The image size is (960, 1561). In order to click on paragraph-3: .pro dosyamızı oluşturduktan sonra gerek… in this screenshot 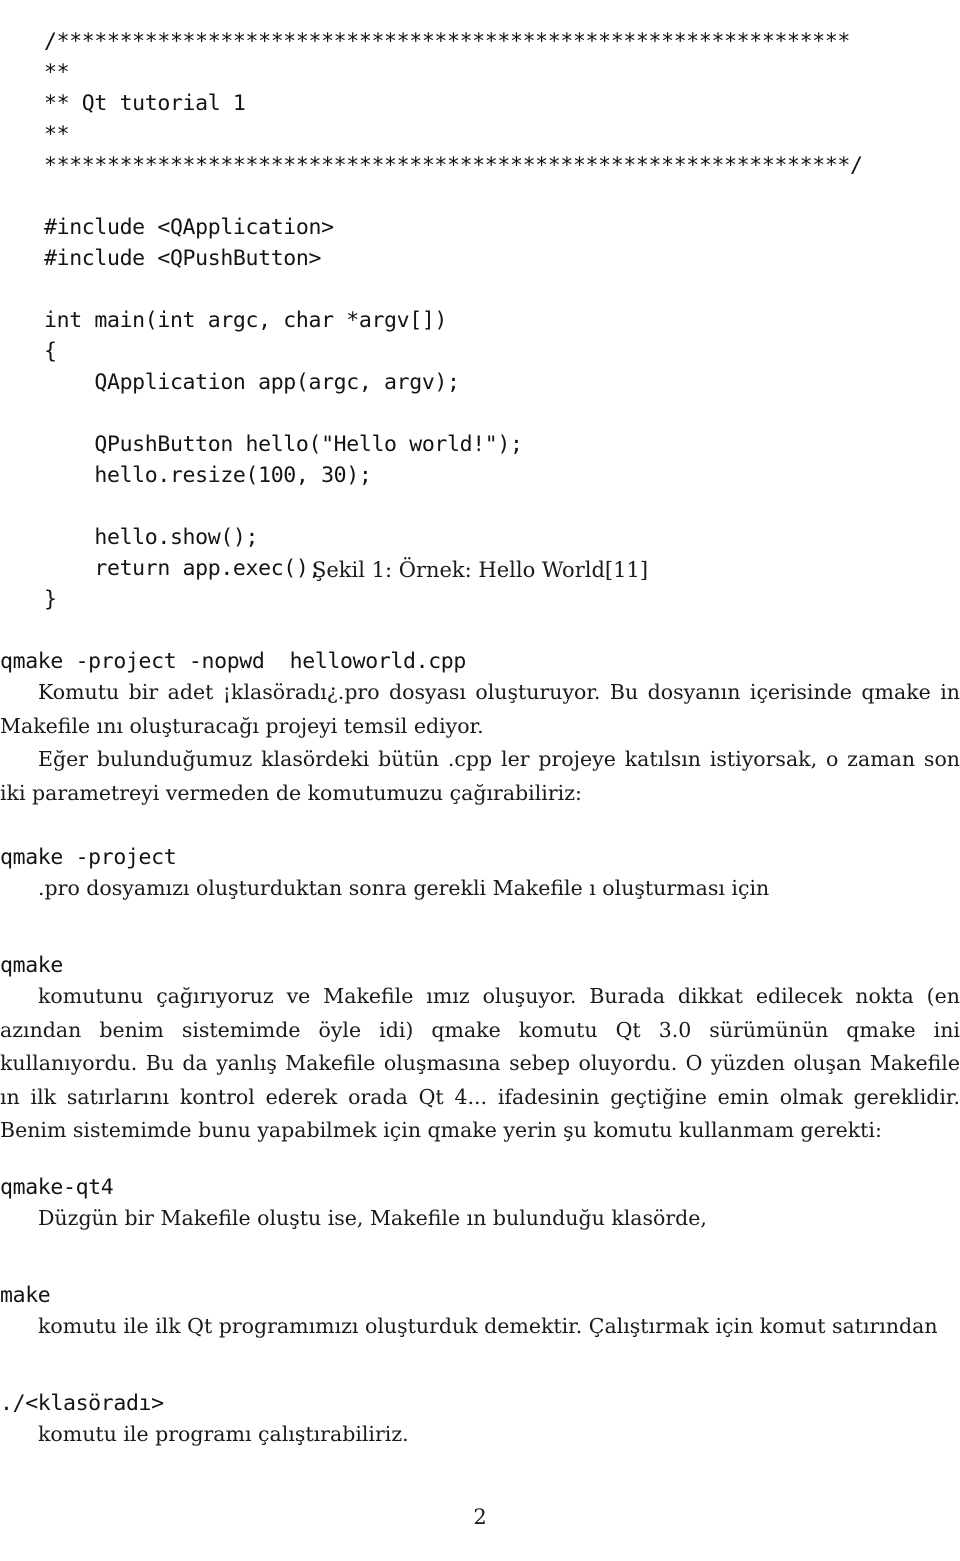, I will do `click(404, 888)`.